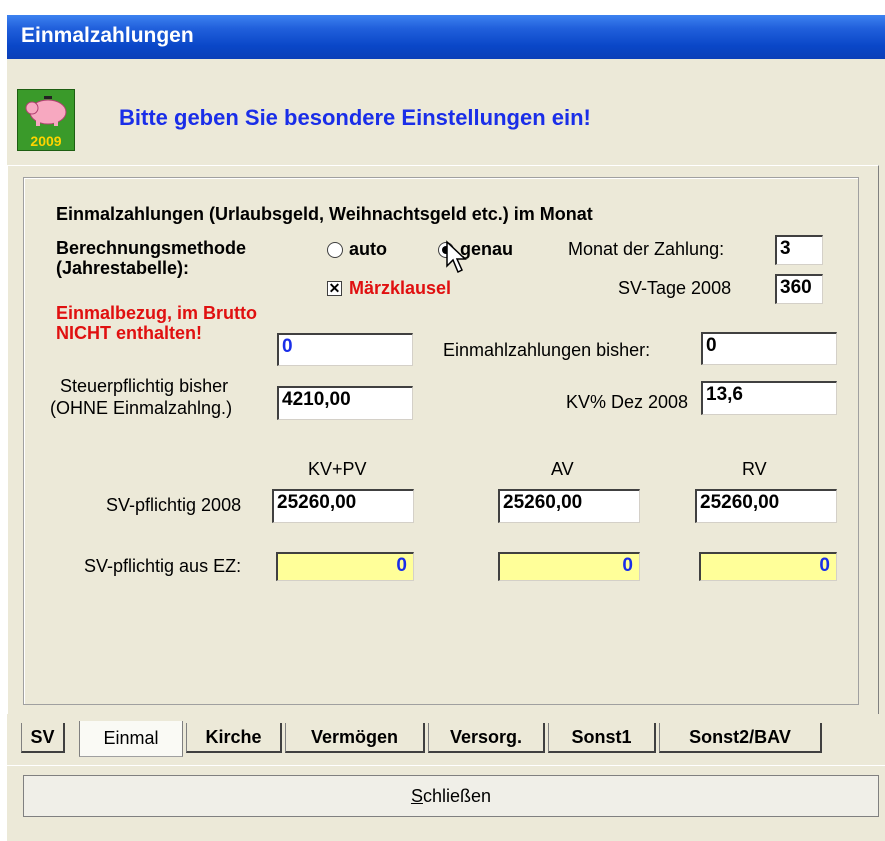 The height and width of the screenshot is (841, 885). I want to click on einmalbezug-label-line1: Einmalbezug, im Brutto, so click(157, 313).